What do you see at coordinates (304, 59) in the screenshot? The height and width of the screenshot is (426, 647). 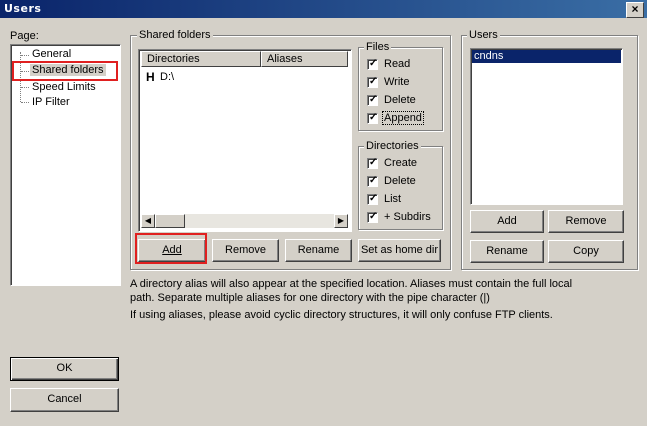 I see `column-aliases: Aliases` at bounding box center [304, 59].